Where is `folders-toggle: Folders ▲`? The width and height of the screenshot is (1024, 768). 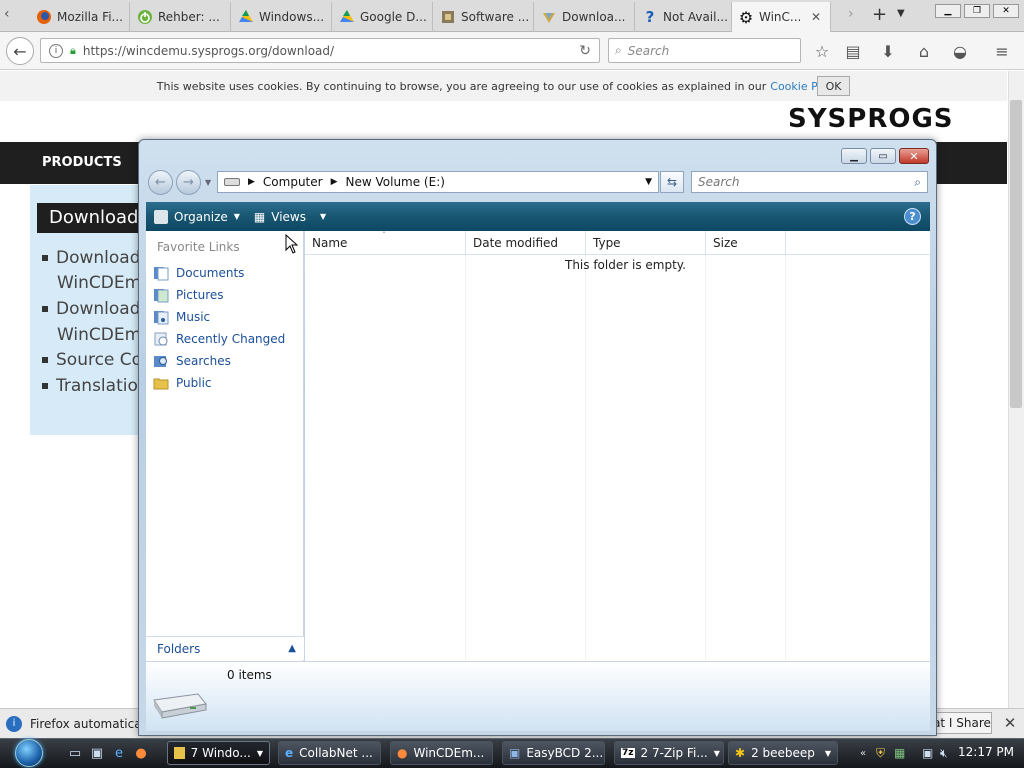 folders-toggle: Folders ▲ is located at coordinates (225, 648).